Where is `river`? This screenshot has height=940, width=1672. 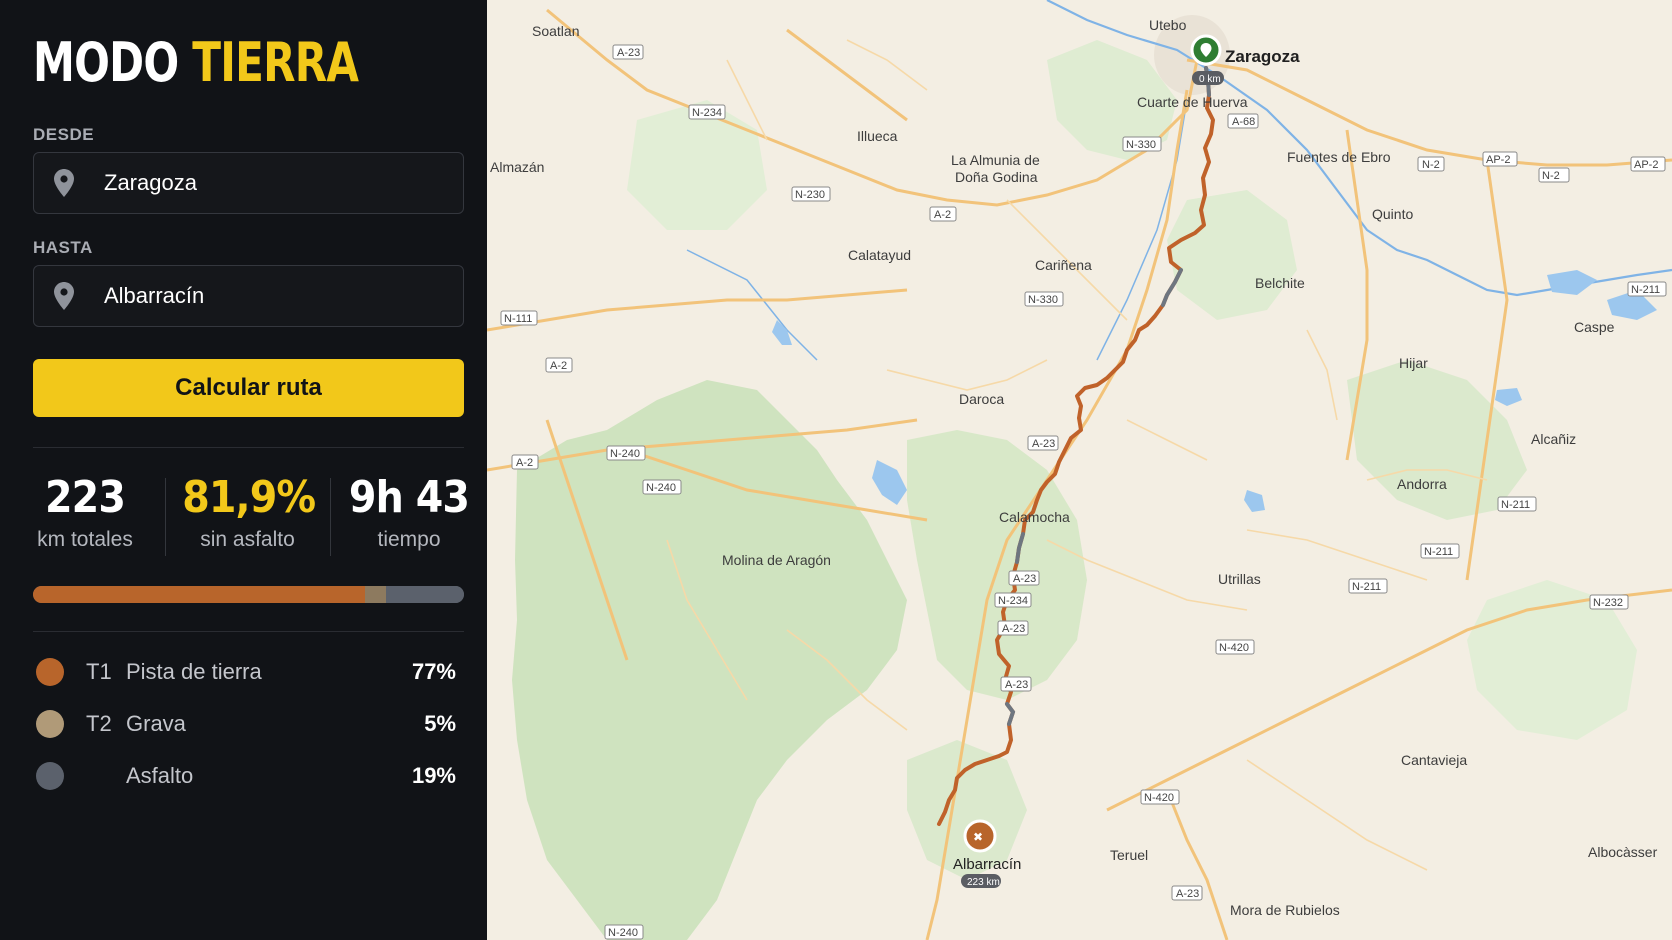 river is located at coordinates (752, 305).